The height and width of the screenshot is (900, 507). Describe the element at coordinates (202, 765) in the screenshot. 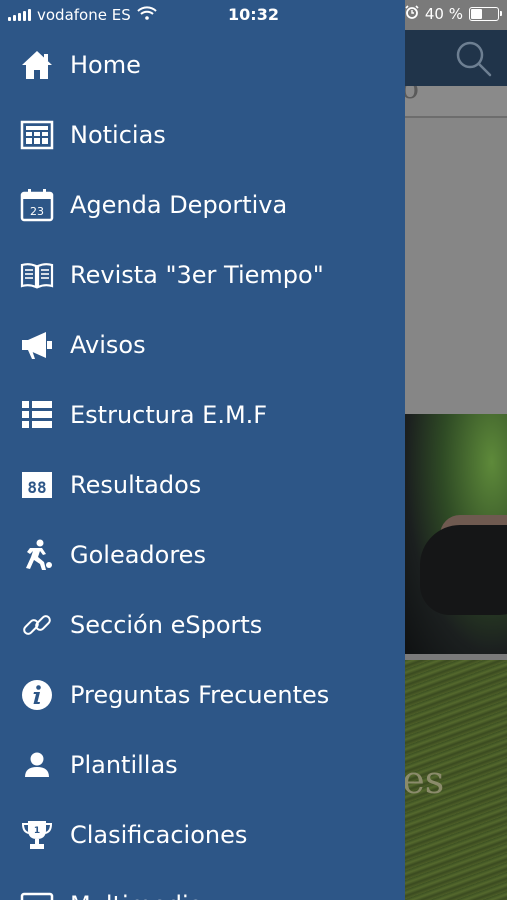

I see `menu-item-plantillas: Plantillas` at that location.